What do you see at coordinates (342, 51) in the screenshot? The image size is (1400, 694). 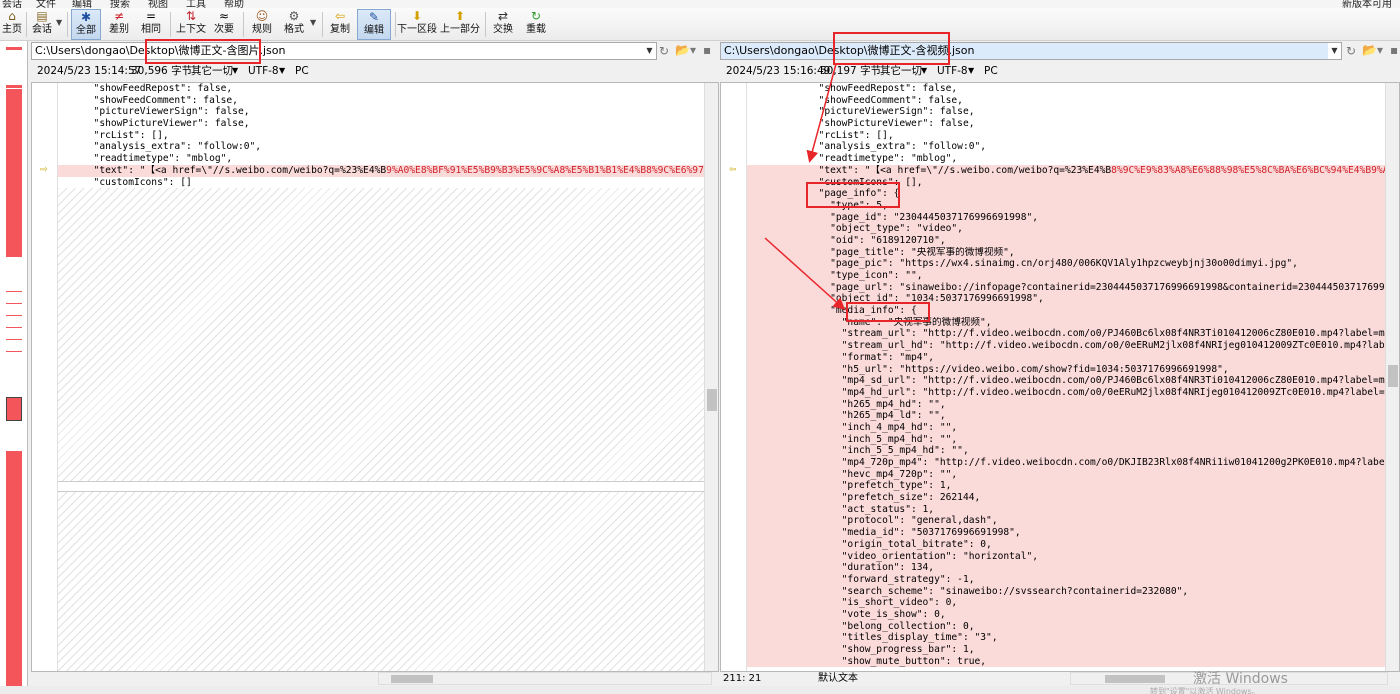 I see `left-path-input: C:\Users\dongao\Desktop\微博正文-含图片.json` at bounding box center [342, 51].